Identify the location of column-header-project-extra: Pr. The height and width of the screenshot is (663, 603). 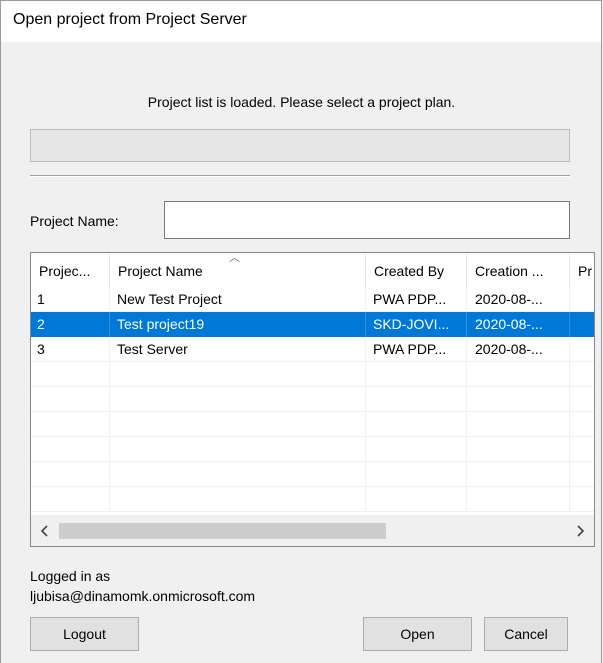
(582, 270).